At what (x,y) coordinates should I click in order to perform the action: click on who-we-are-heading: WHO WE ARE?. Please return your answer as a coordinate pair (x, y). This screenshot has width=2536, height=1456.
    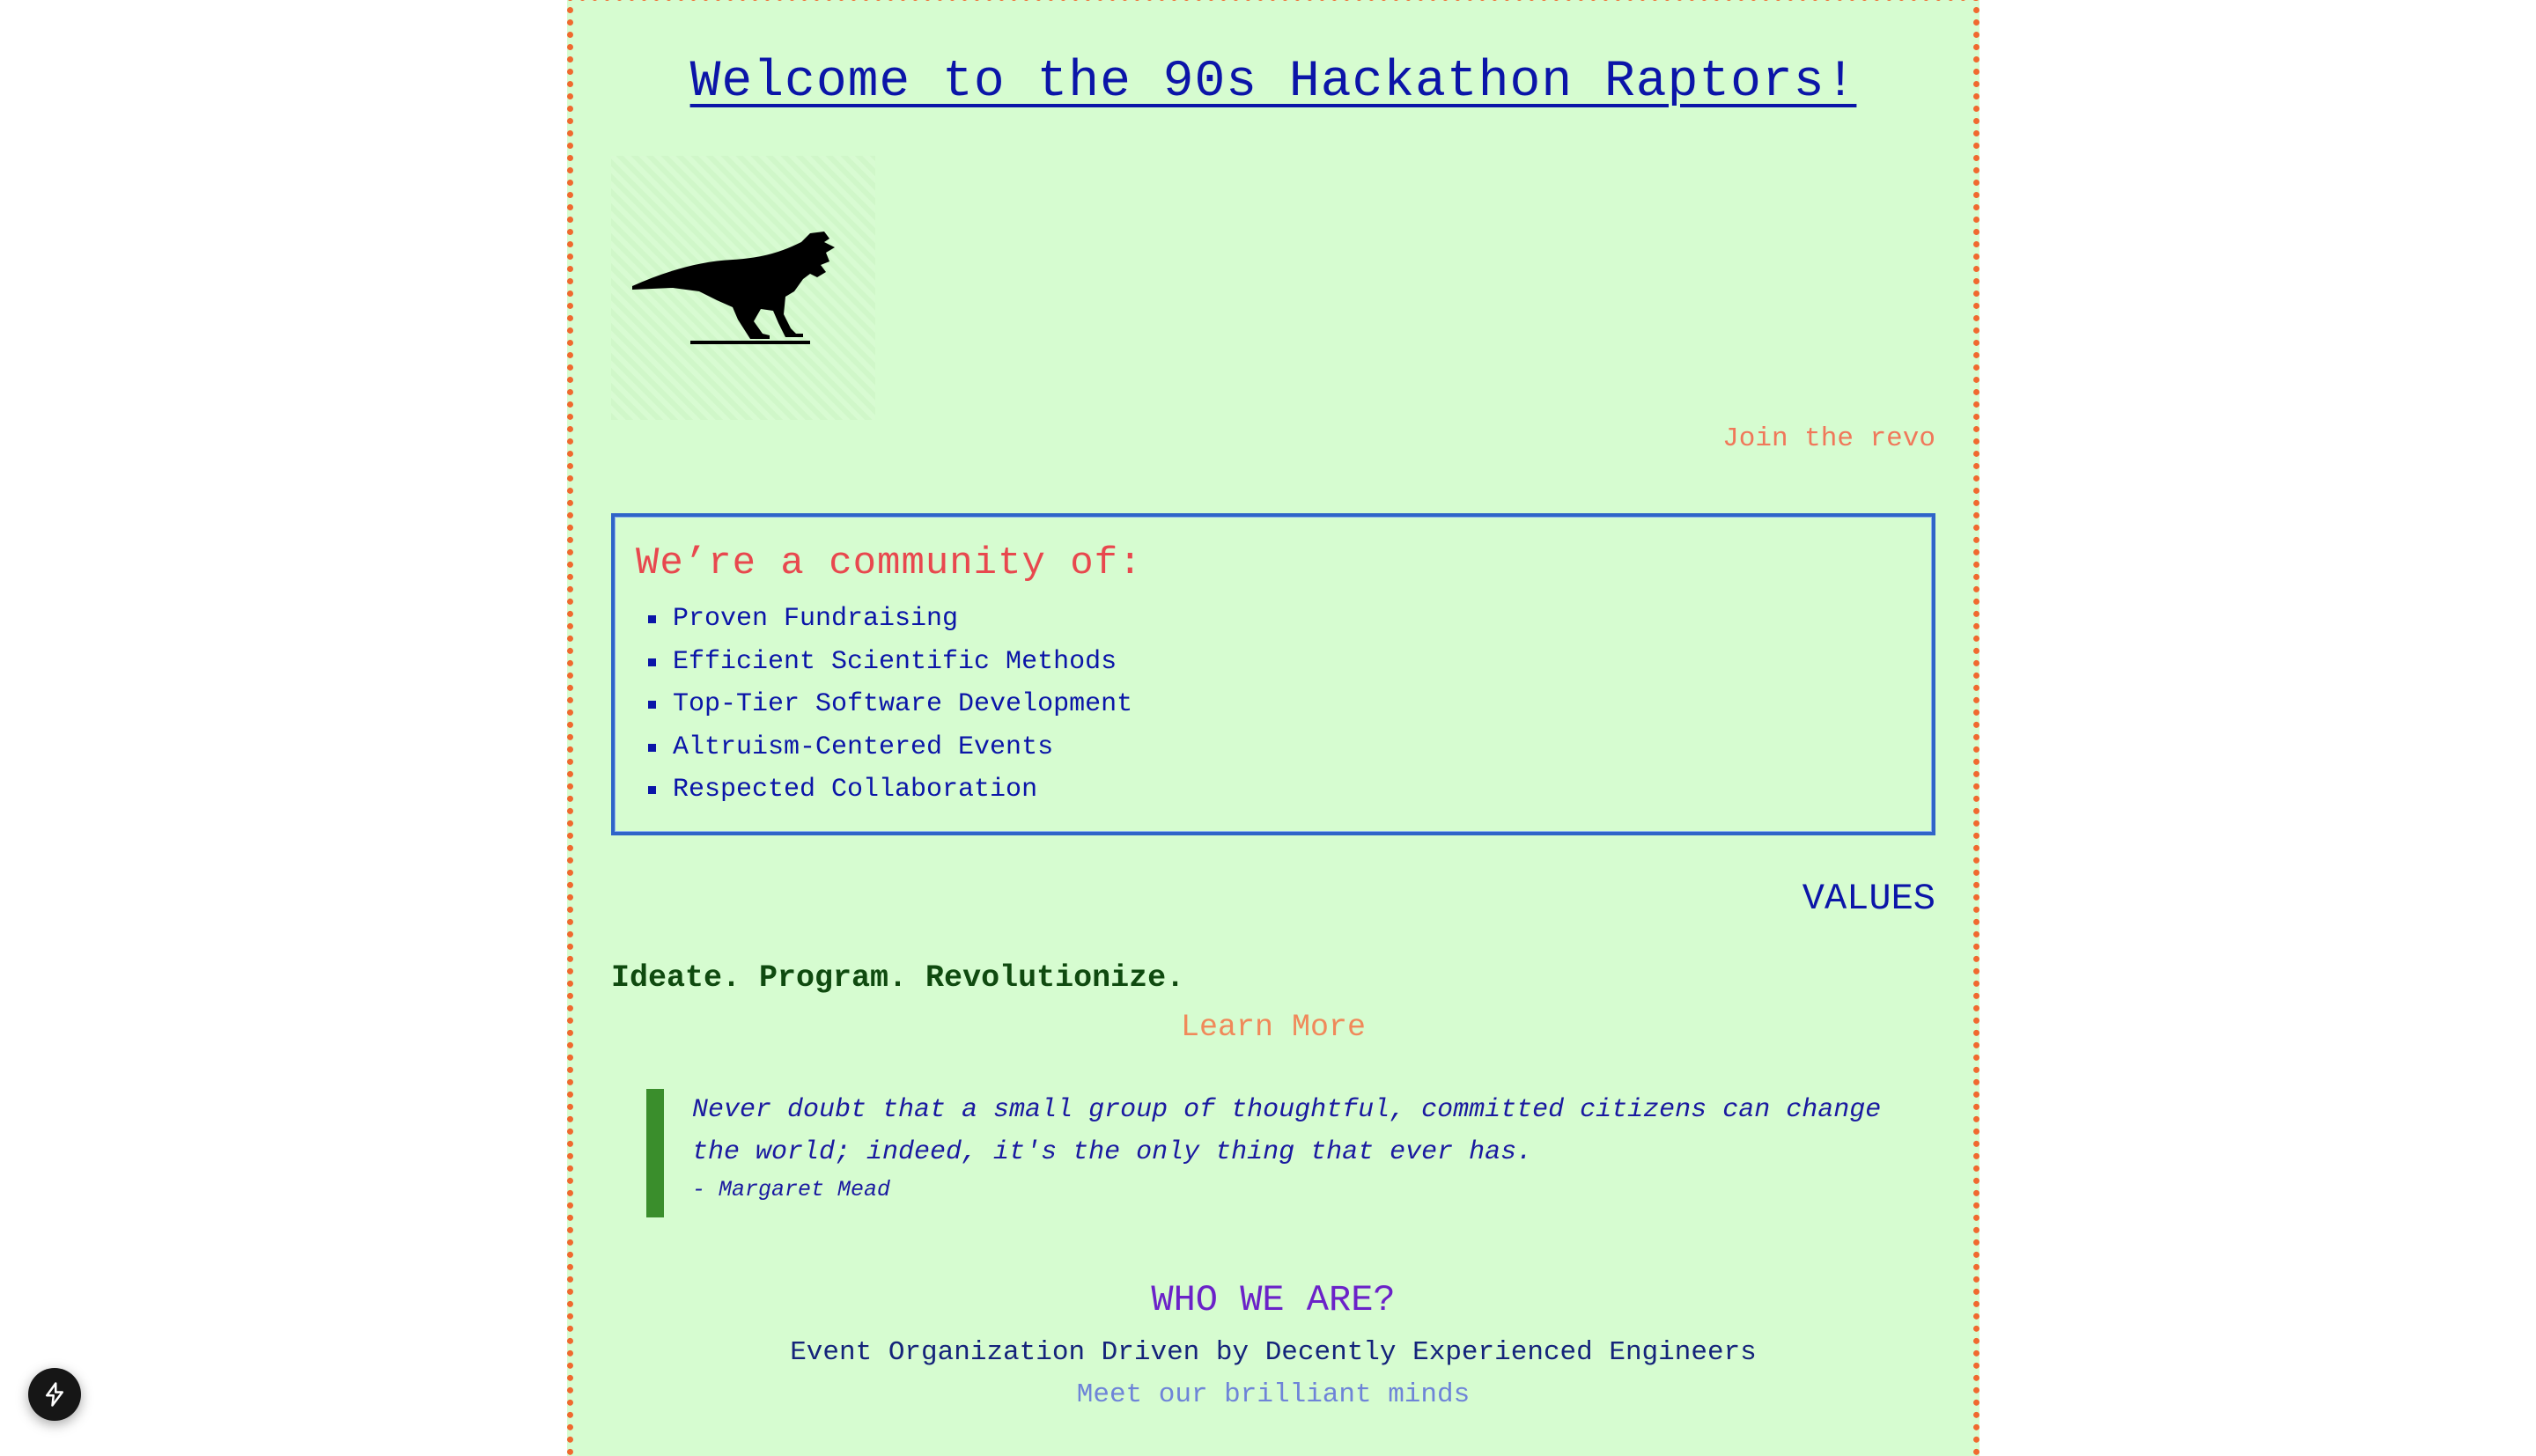
    Looking at the image, I should click on (1273, 1300).